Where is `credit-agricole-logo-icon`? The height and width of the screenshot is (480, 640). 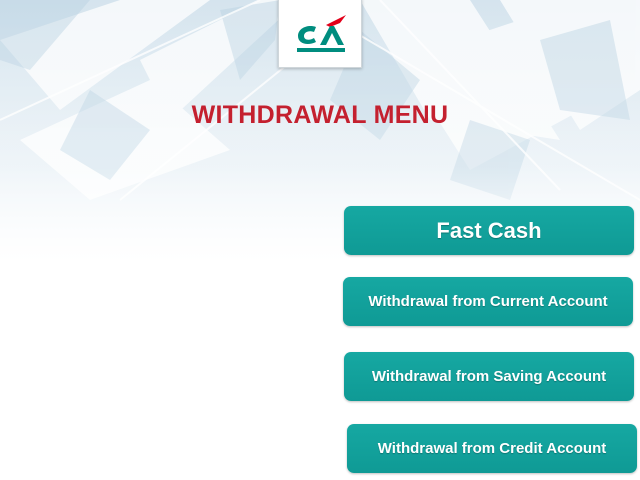
credit-agricole-logo-icon is located at coordinates (321, 33).